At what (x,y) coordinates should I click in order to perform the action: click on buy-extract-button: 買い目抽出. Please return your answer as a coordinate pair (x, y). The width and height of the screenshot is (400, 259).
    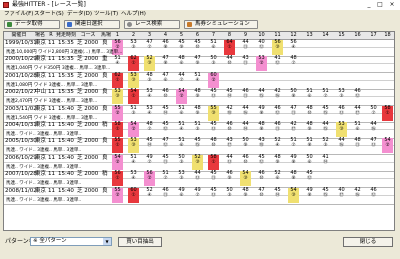
    Looking at the image, I should click on (140, 242).